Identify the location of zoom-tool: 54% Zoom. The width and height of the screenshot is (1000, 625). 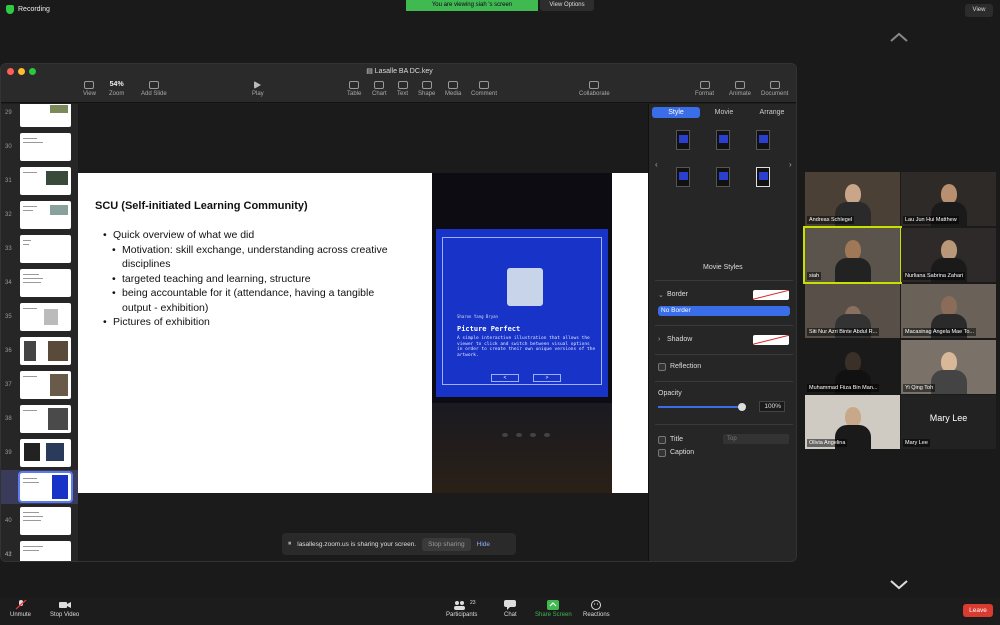
(116, 89).